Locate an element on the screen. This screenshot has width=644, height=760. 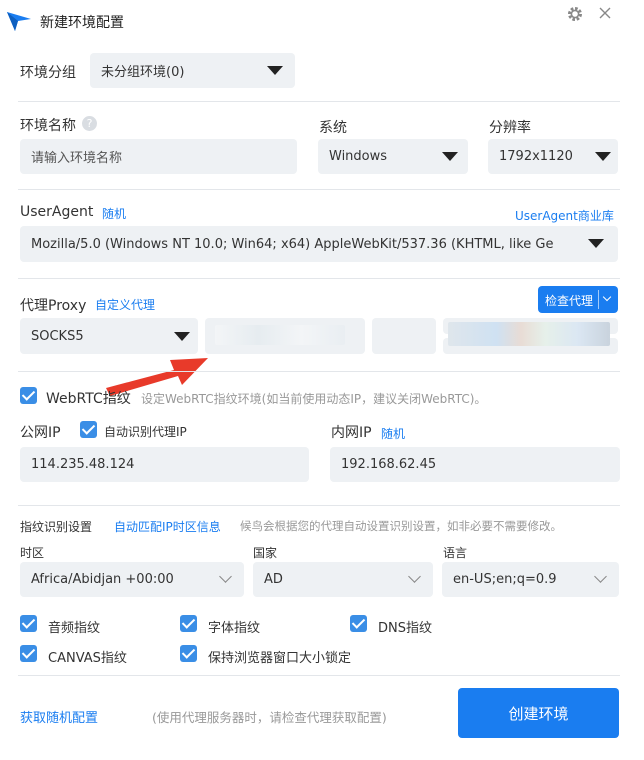
system-select: Windows is located at coordinates (393, 156).